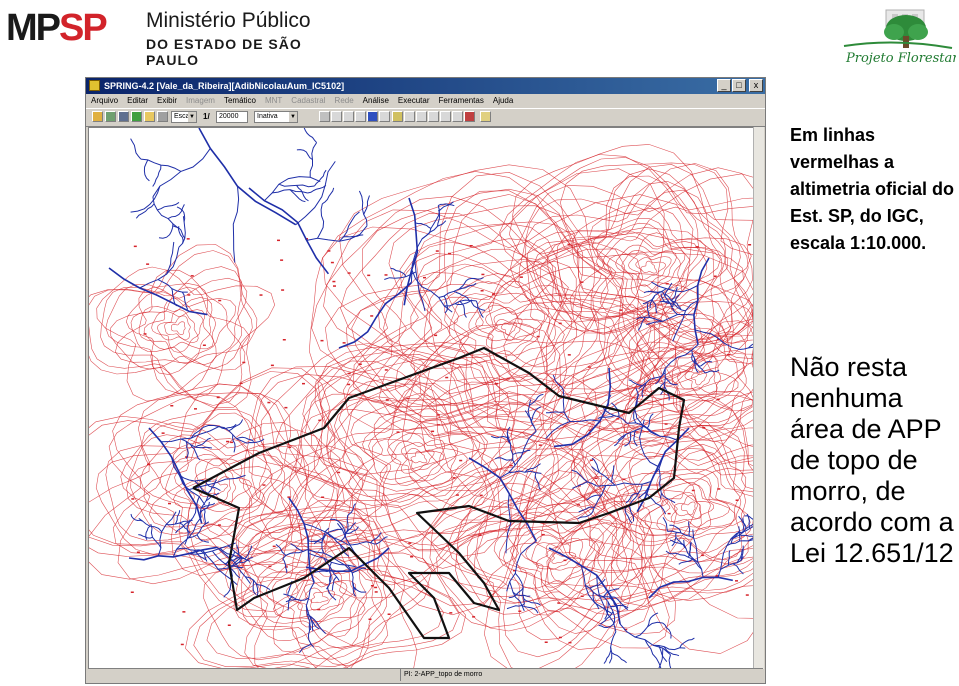 This screenshot has height=686, width=959. I want to click on scale-input: 20000, so click(232, 117).